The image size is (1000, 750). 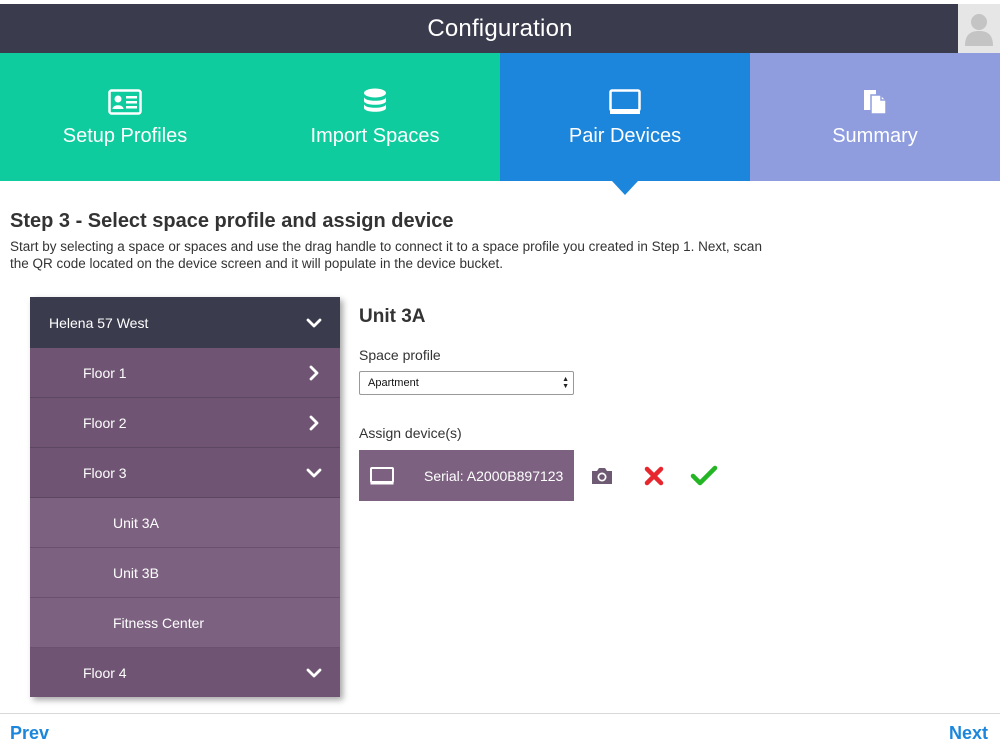 I want to click on tree-unit-3b: Unit 3B, so click(x=185, y=573).